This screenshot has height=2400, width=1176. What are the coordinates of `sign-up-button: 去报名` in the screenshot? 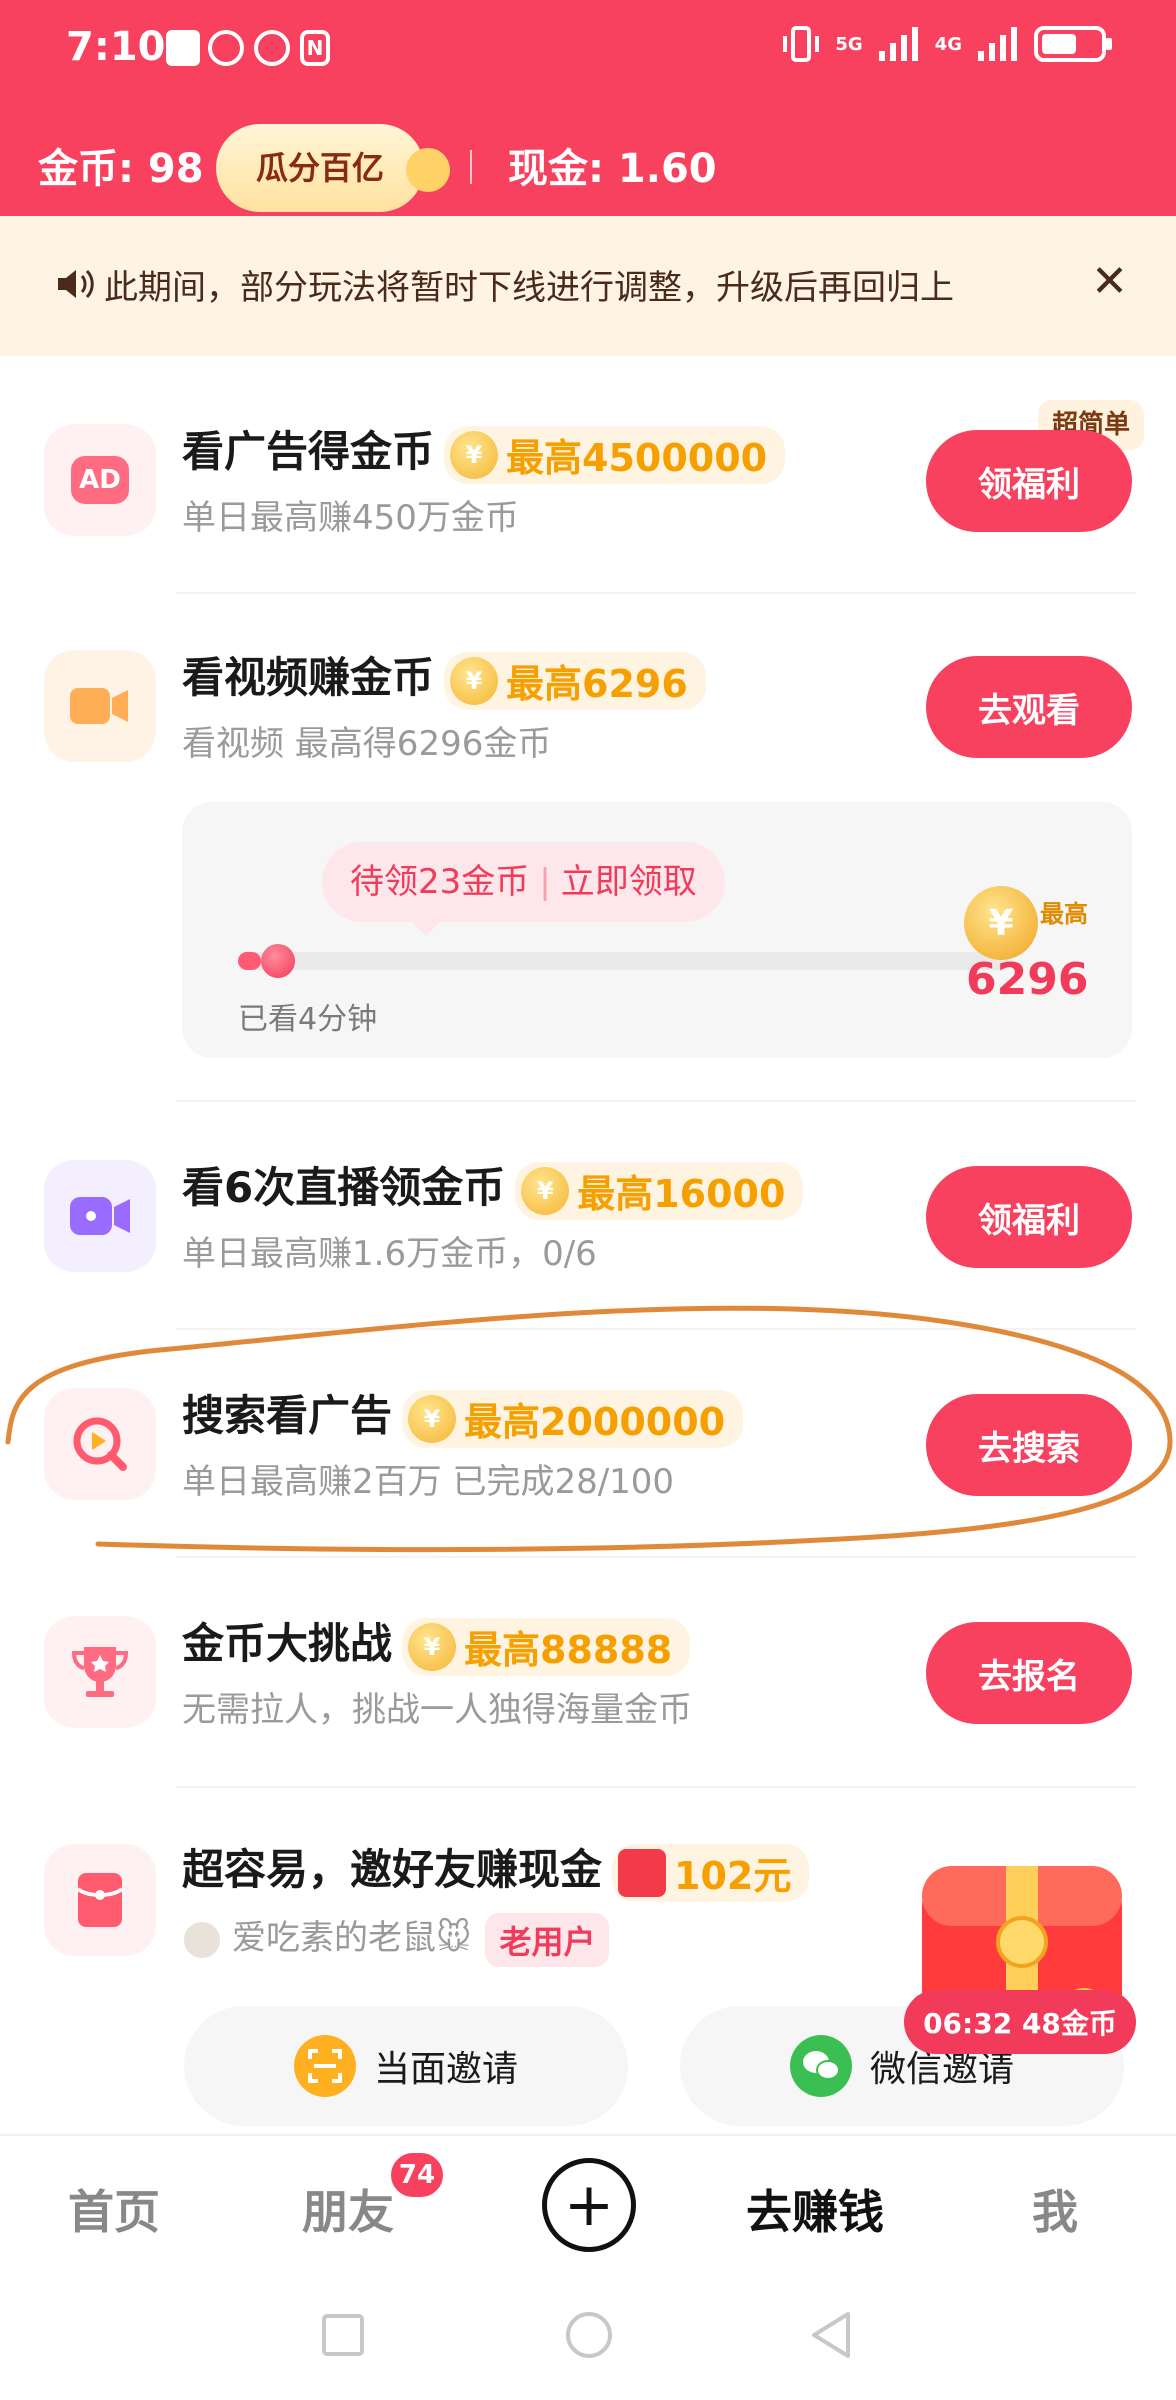 It's located at (1029, 1673).